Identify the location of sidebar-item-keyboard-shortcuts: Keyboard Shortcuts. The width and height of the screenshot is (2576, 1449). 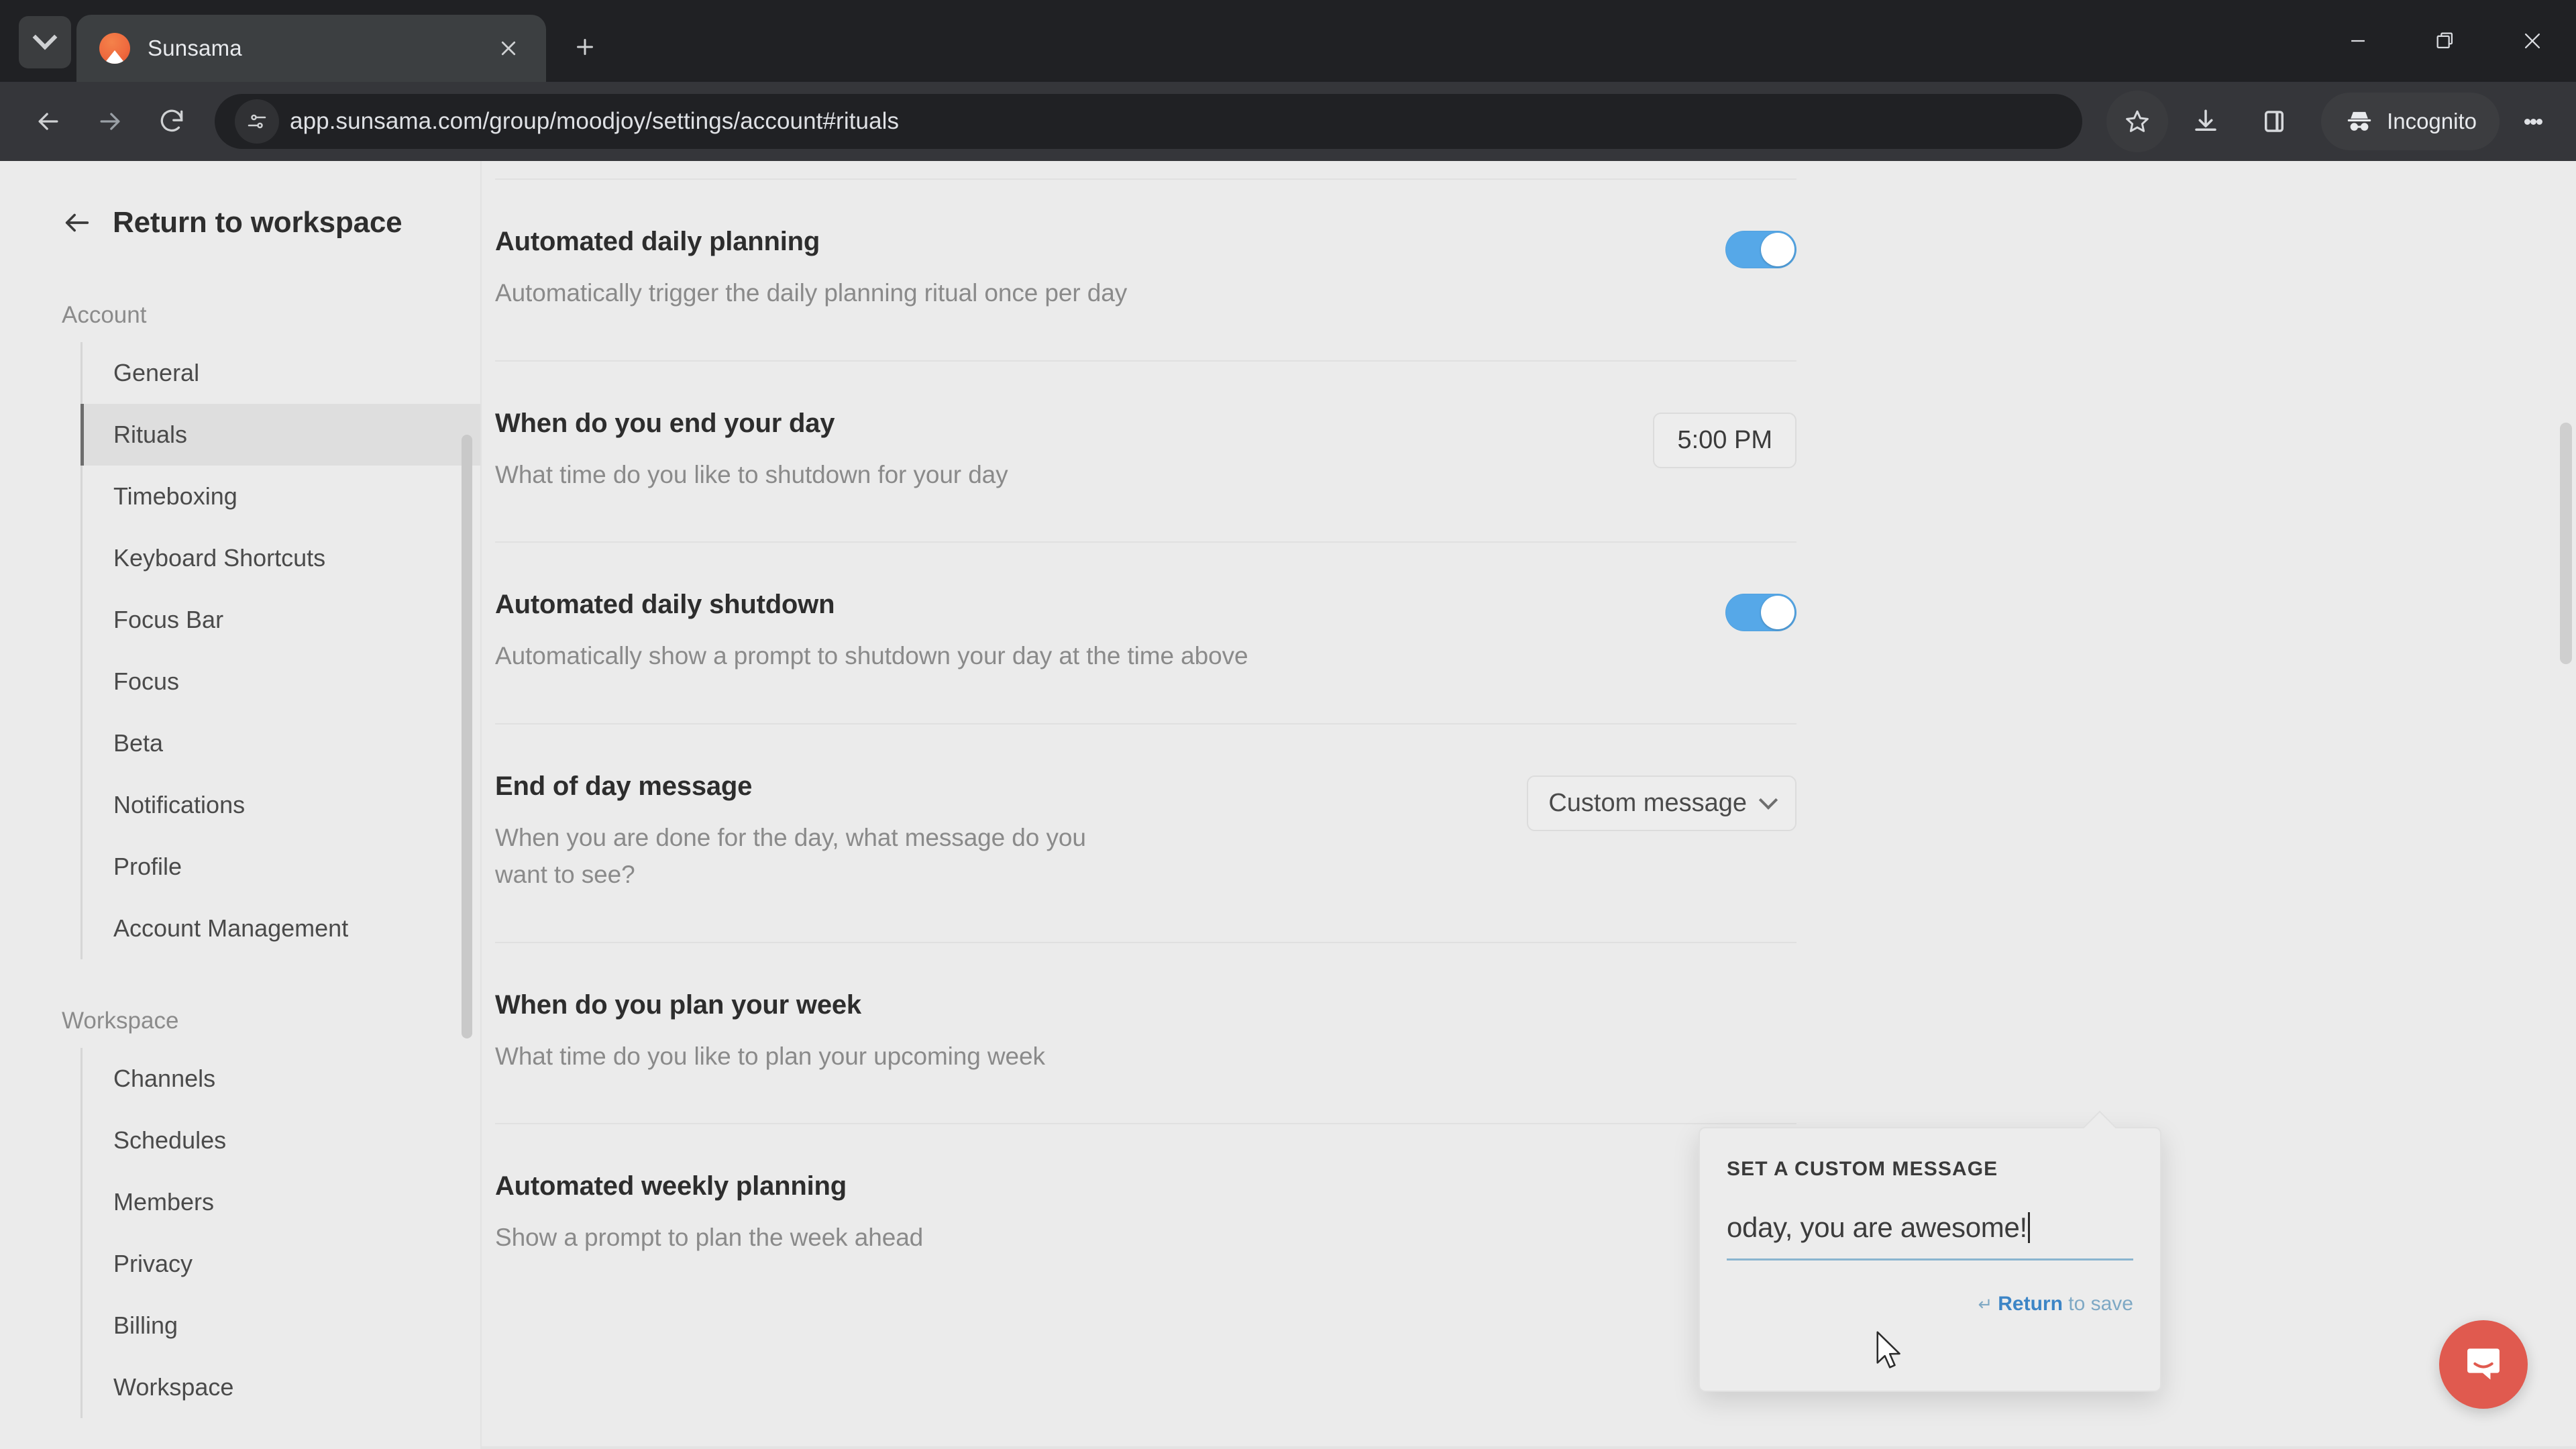
(282, 558).